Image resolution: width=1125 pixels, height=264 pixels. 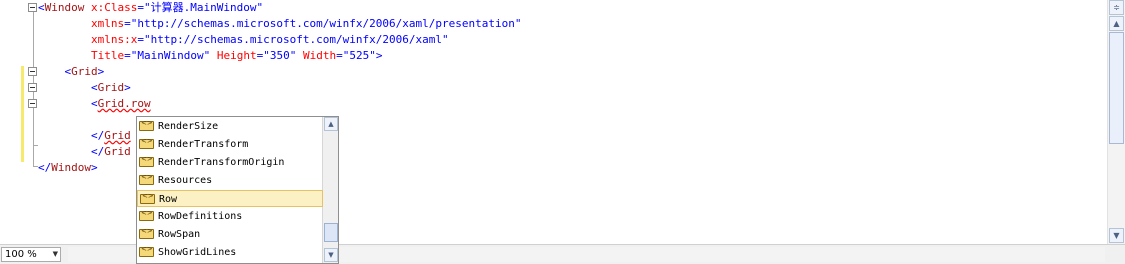 I want to click on fold-grid-row-icon, so click(x=32, y=103).